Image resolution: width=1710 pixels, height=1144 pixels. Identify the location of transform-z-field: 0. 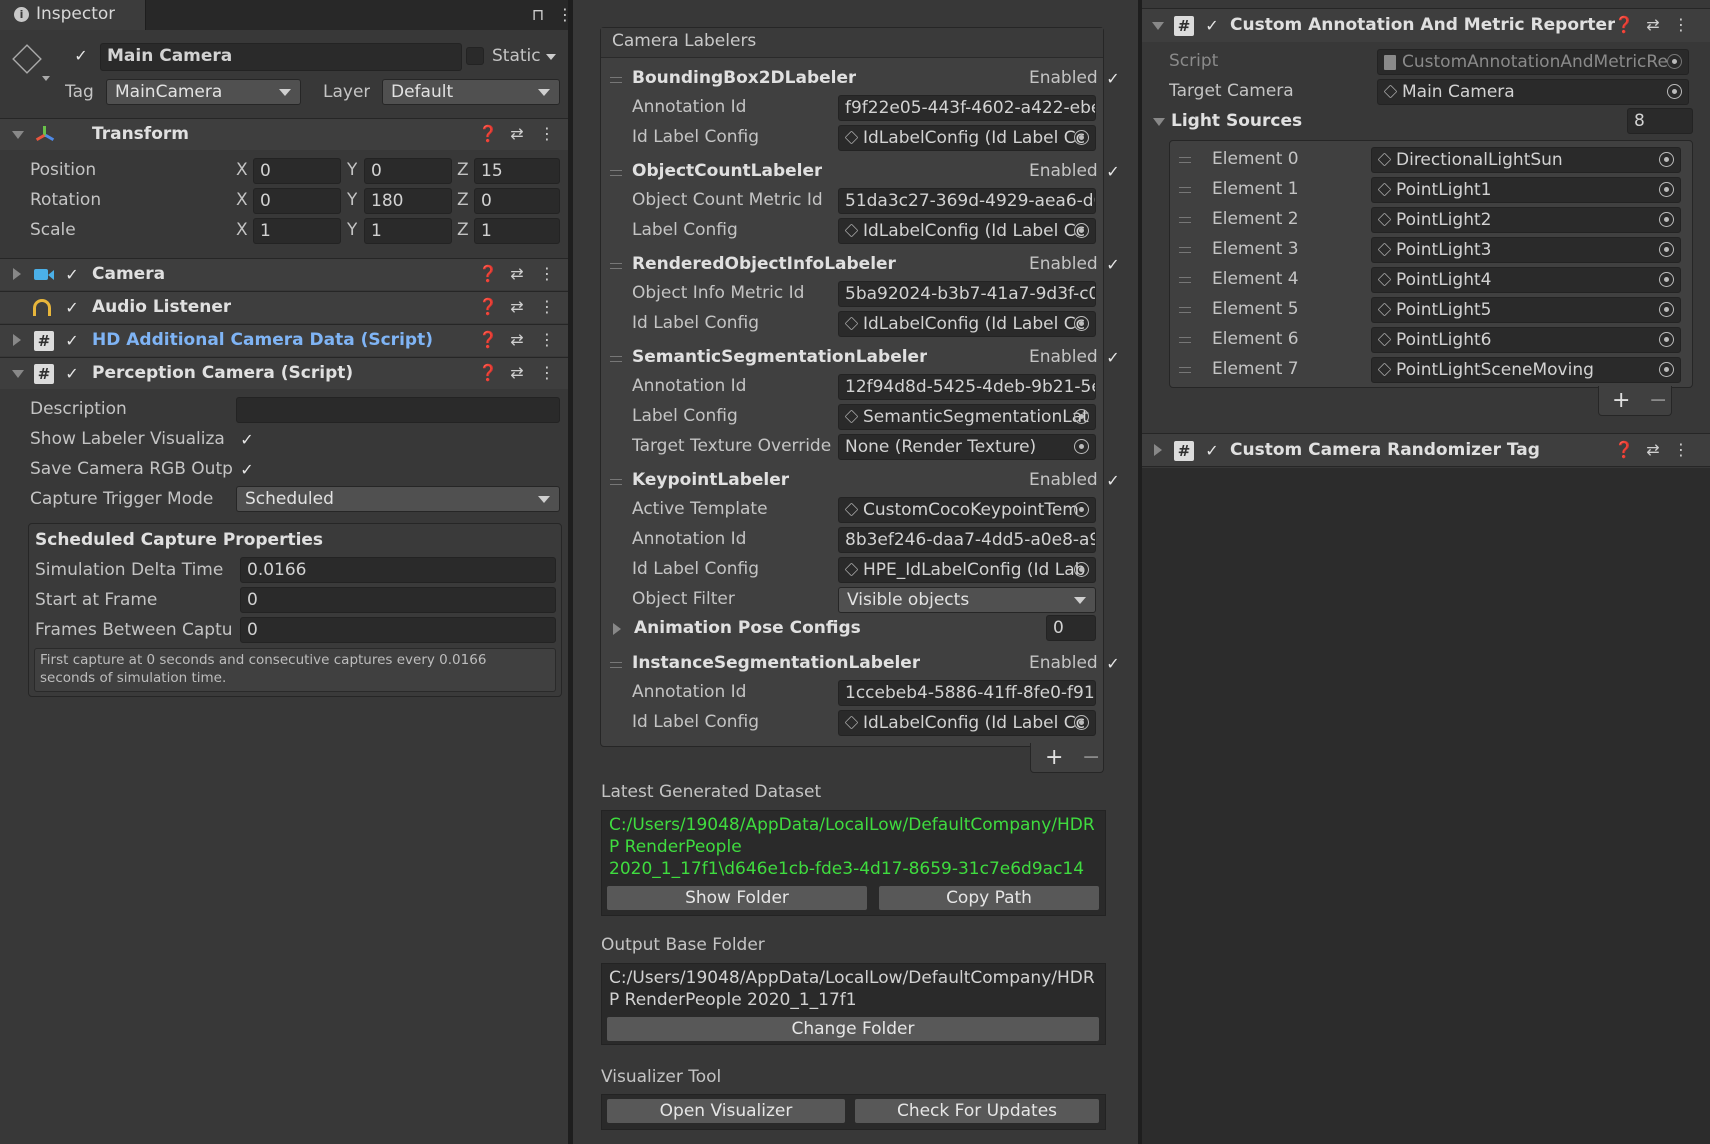
(517, 201).